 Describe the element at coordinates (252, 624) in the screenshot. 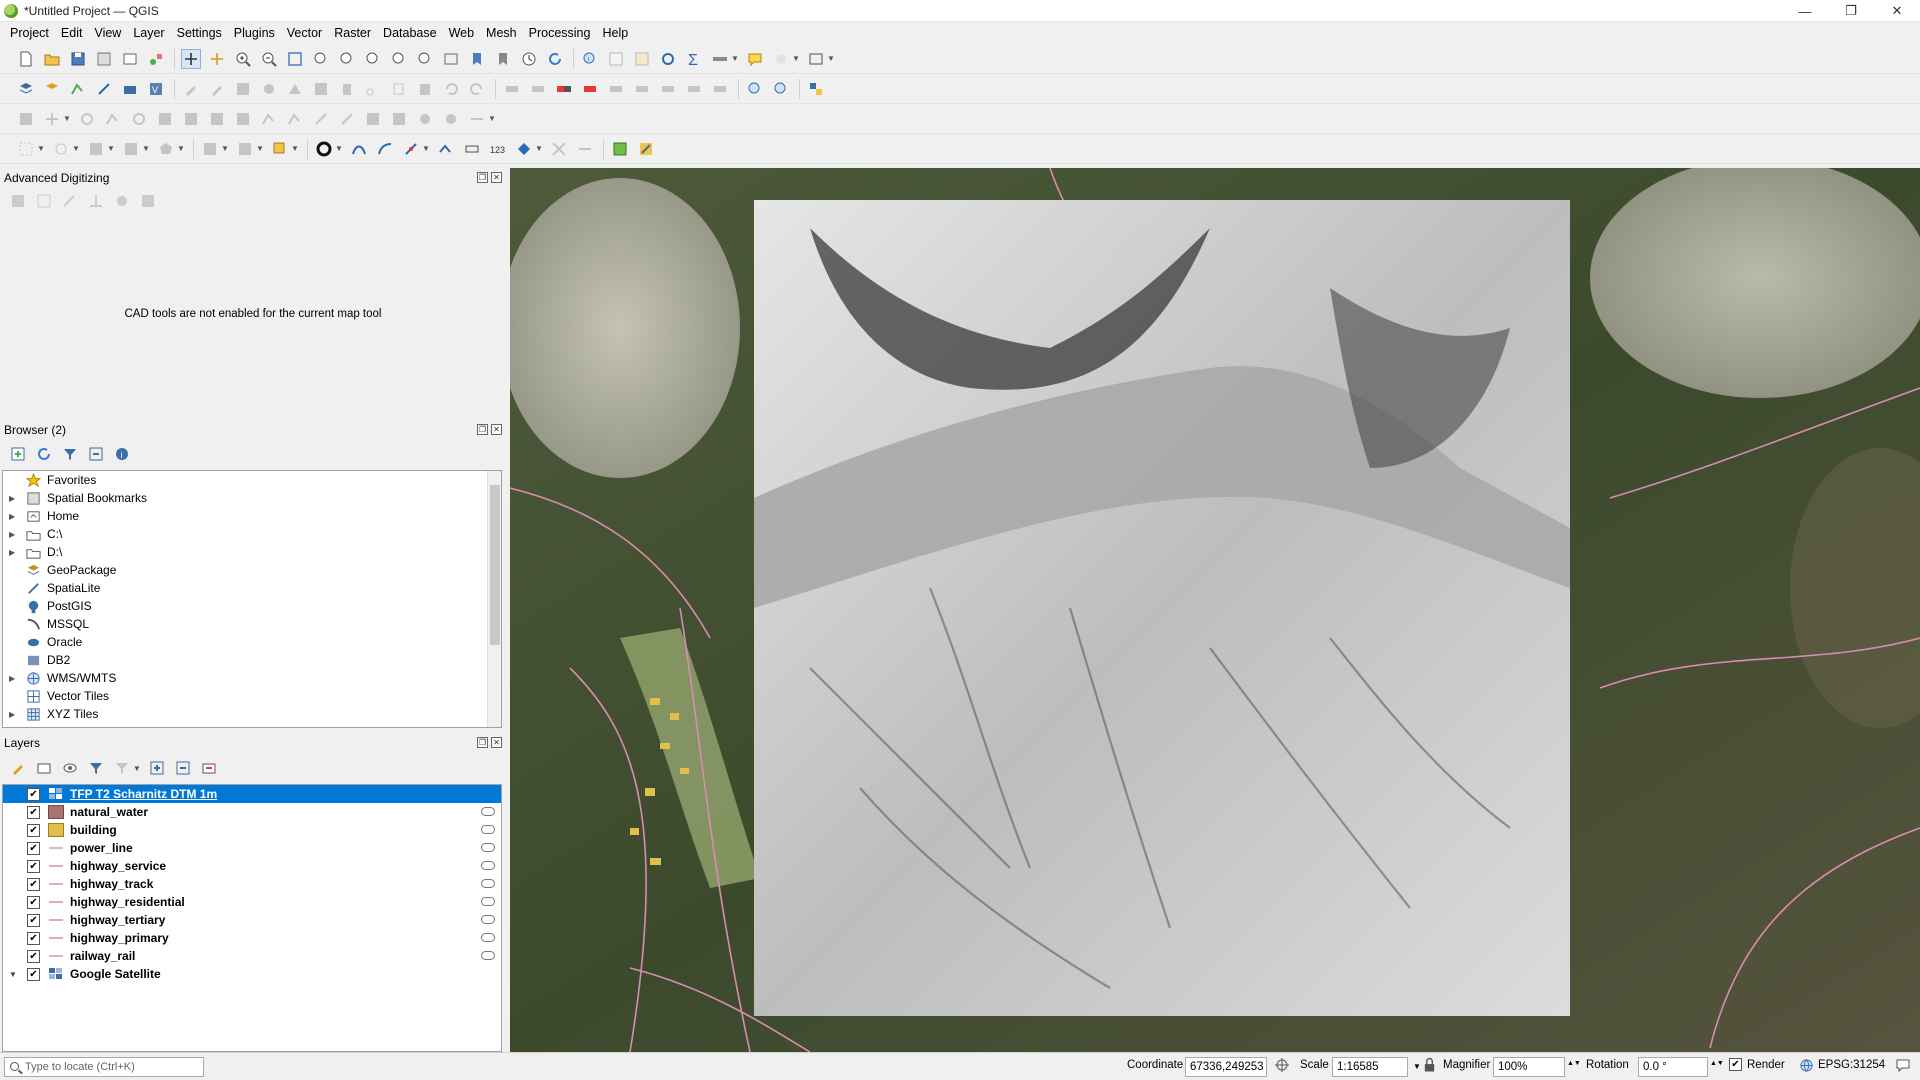

I see `browser-item-mssql: MSSQL` at that location.